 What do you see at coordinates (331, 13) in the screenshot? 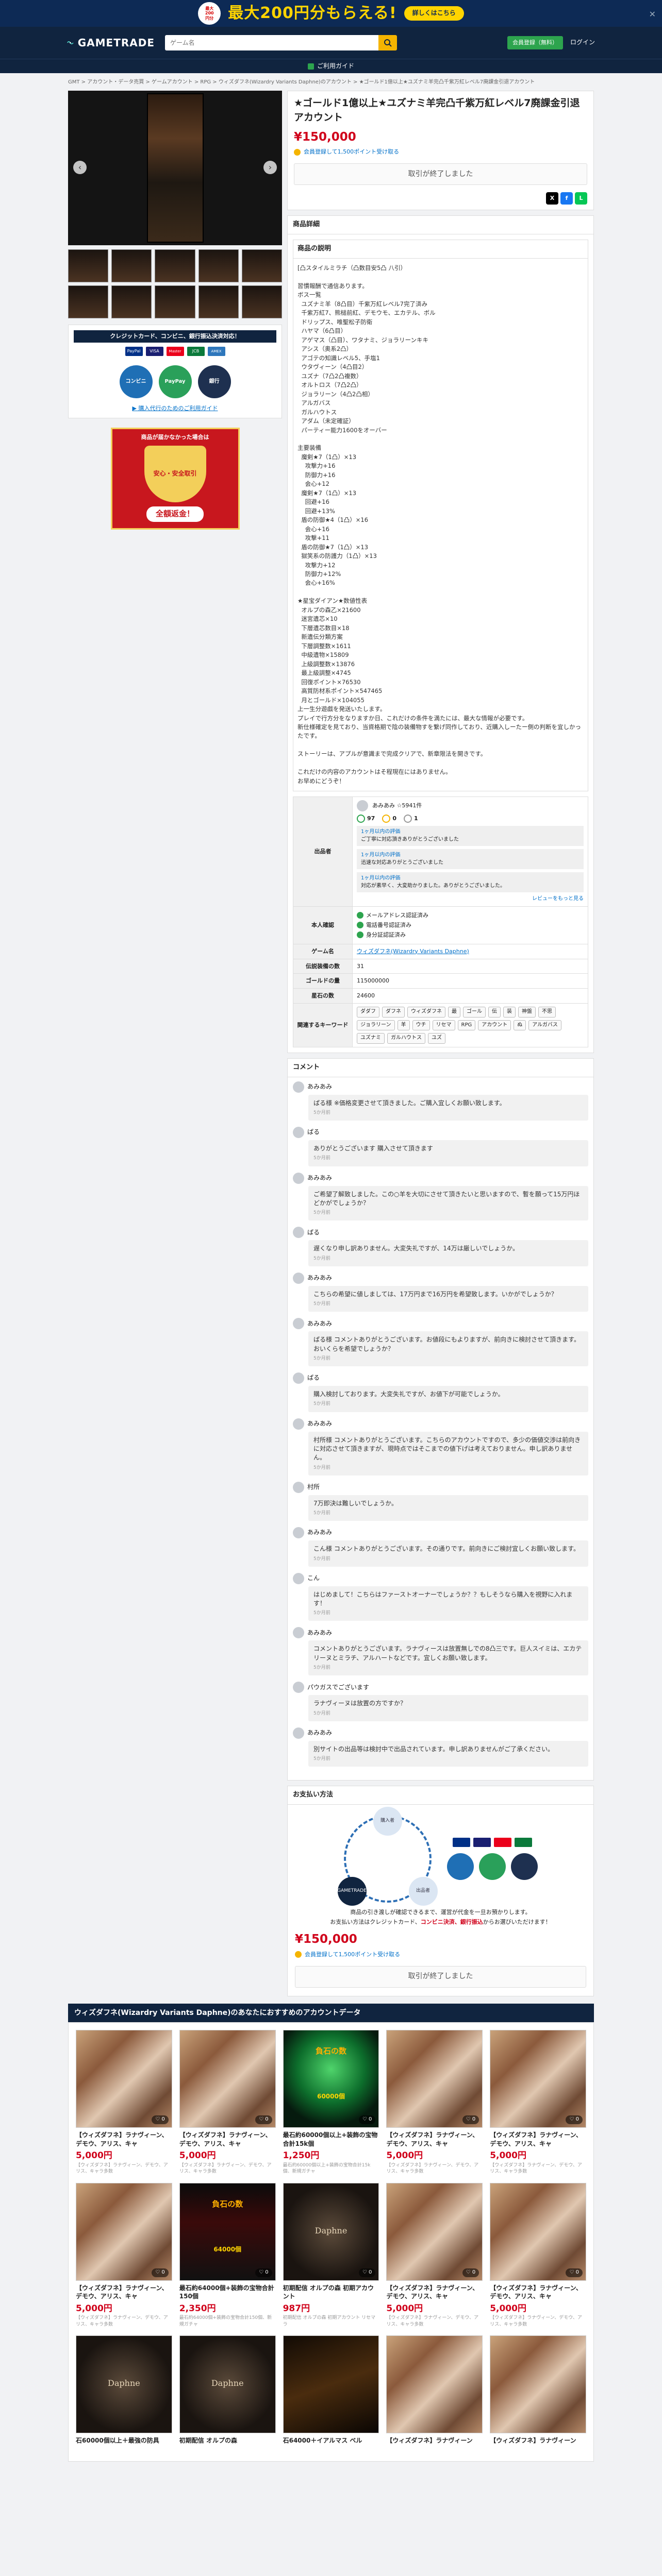
I see `promo-banner: 最大 200 円分 最大200円分もらえる! 詳しくはこちら ✕` at bounding box center [331, 13].